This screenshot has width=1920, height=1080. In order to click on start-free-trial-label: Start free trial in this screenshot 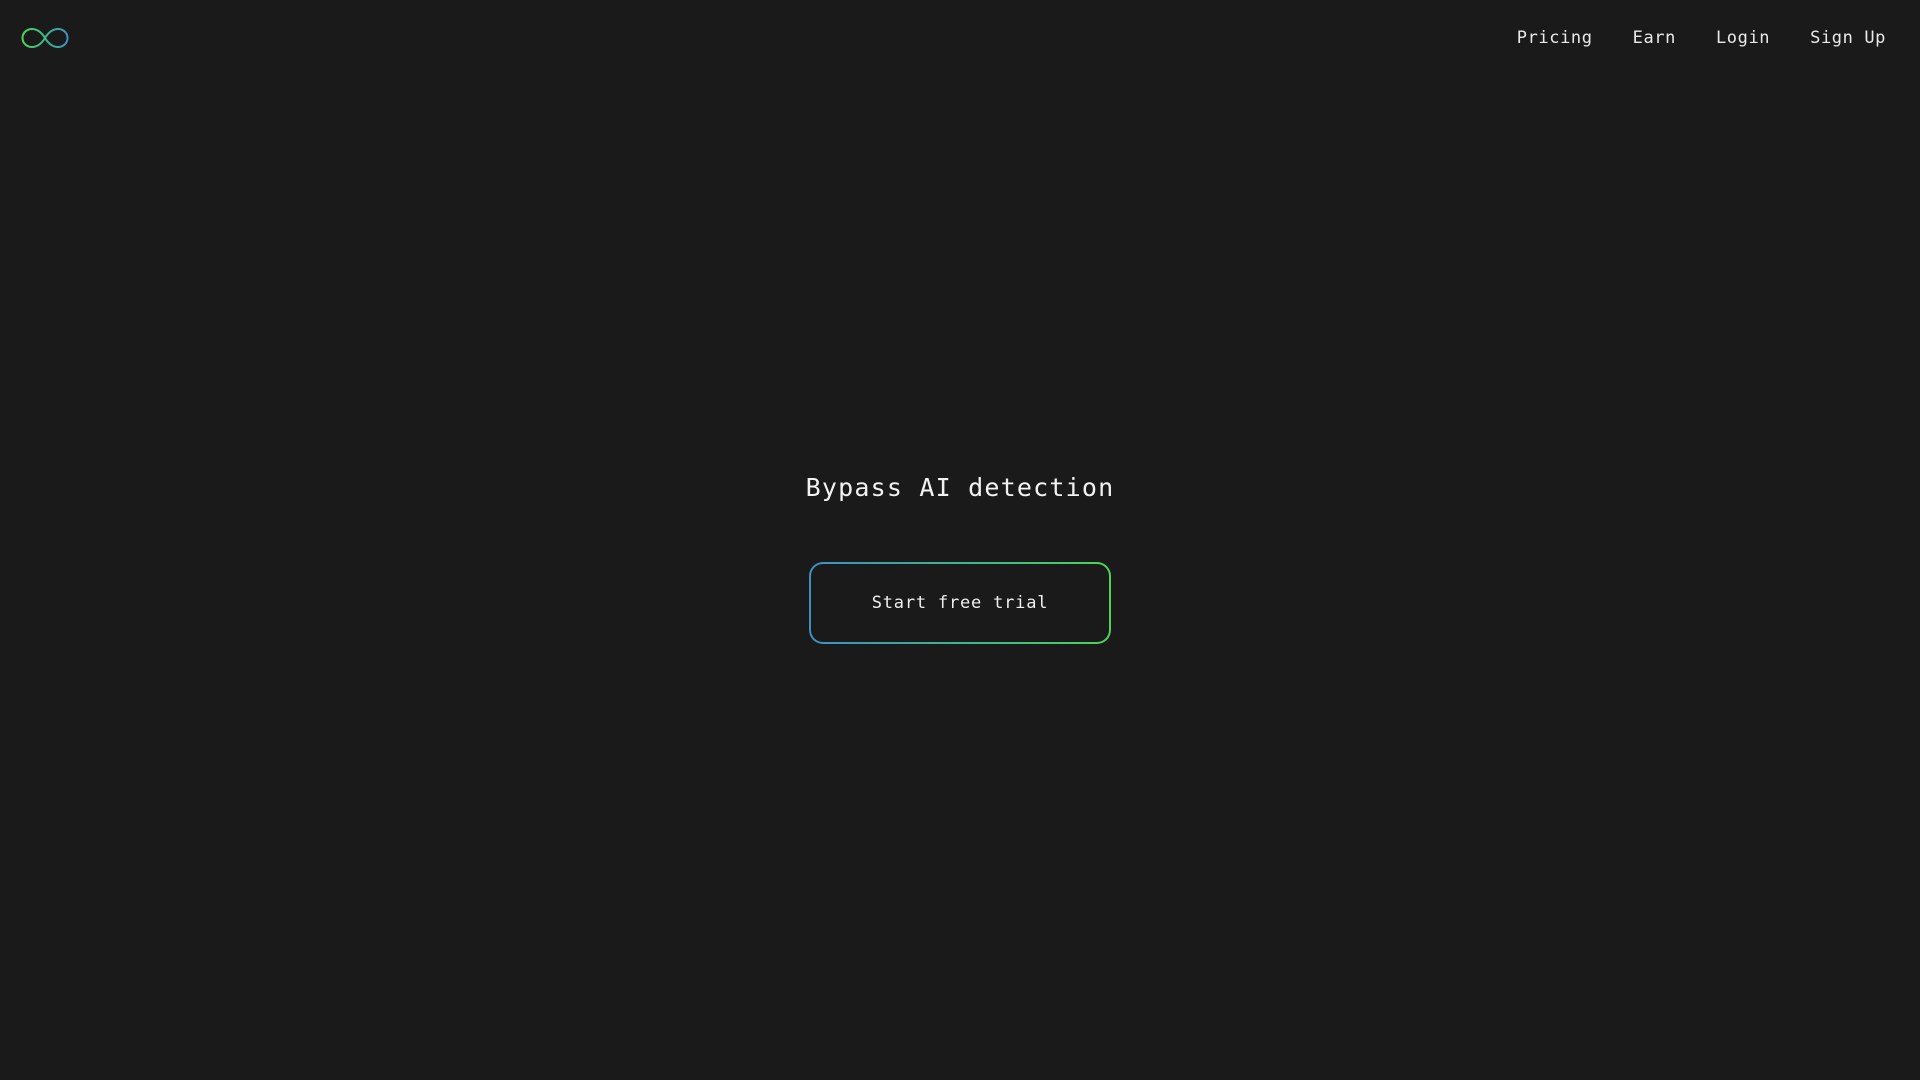, I will do `click(960, 603)`.